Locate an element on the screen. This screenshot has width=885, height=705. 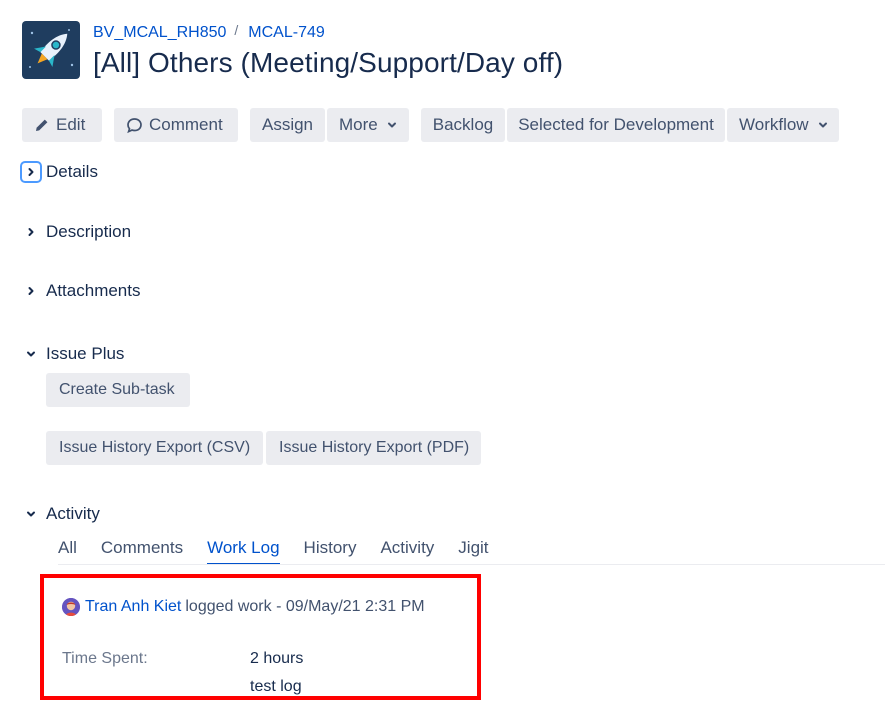
worklog-action-text: logged work - 09/May/21 2:31 PM is located at coordinates (305, 606).